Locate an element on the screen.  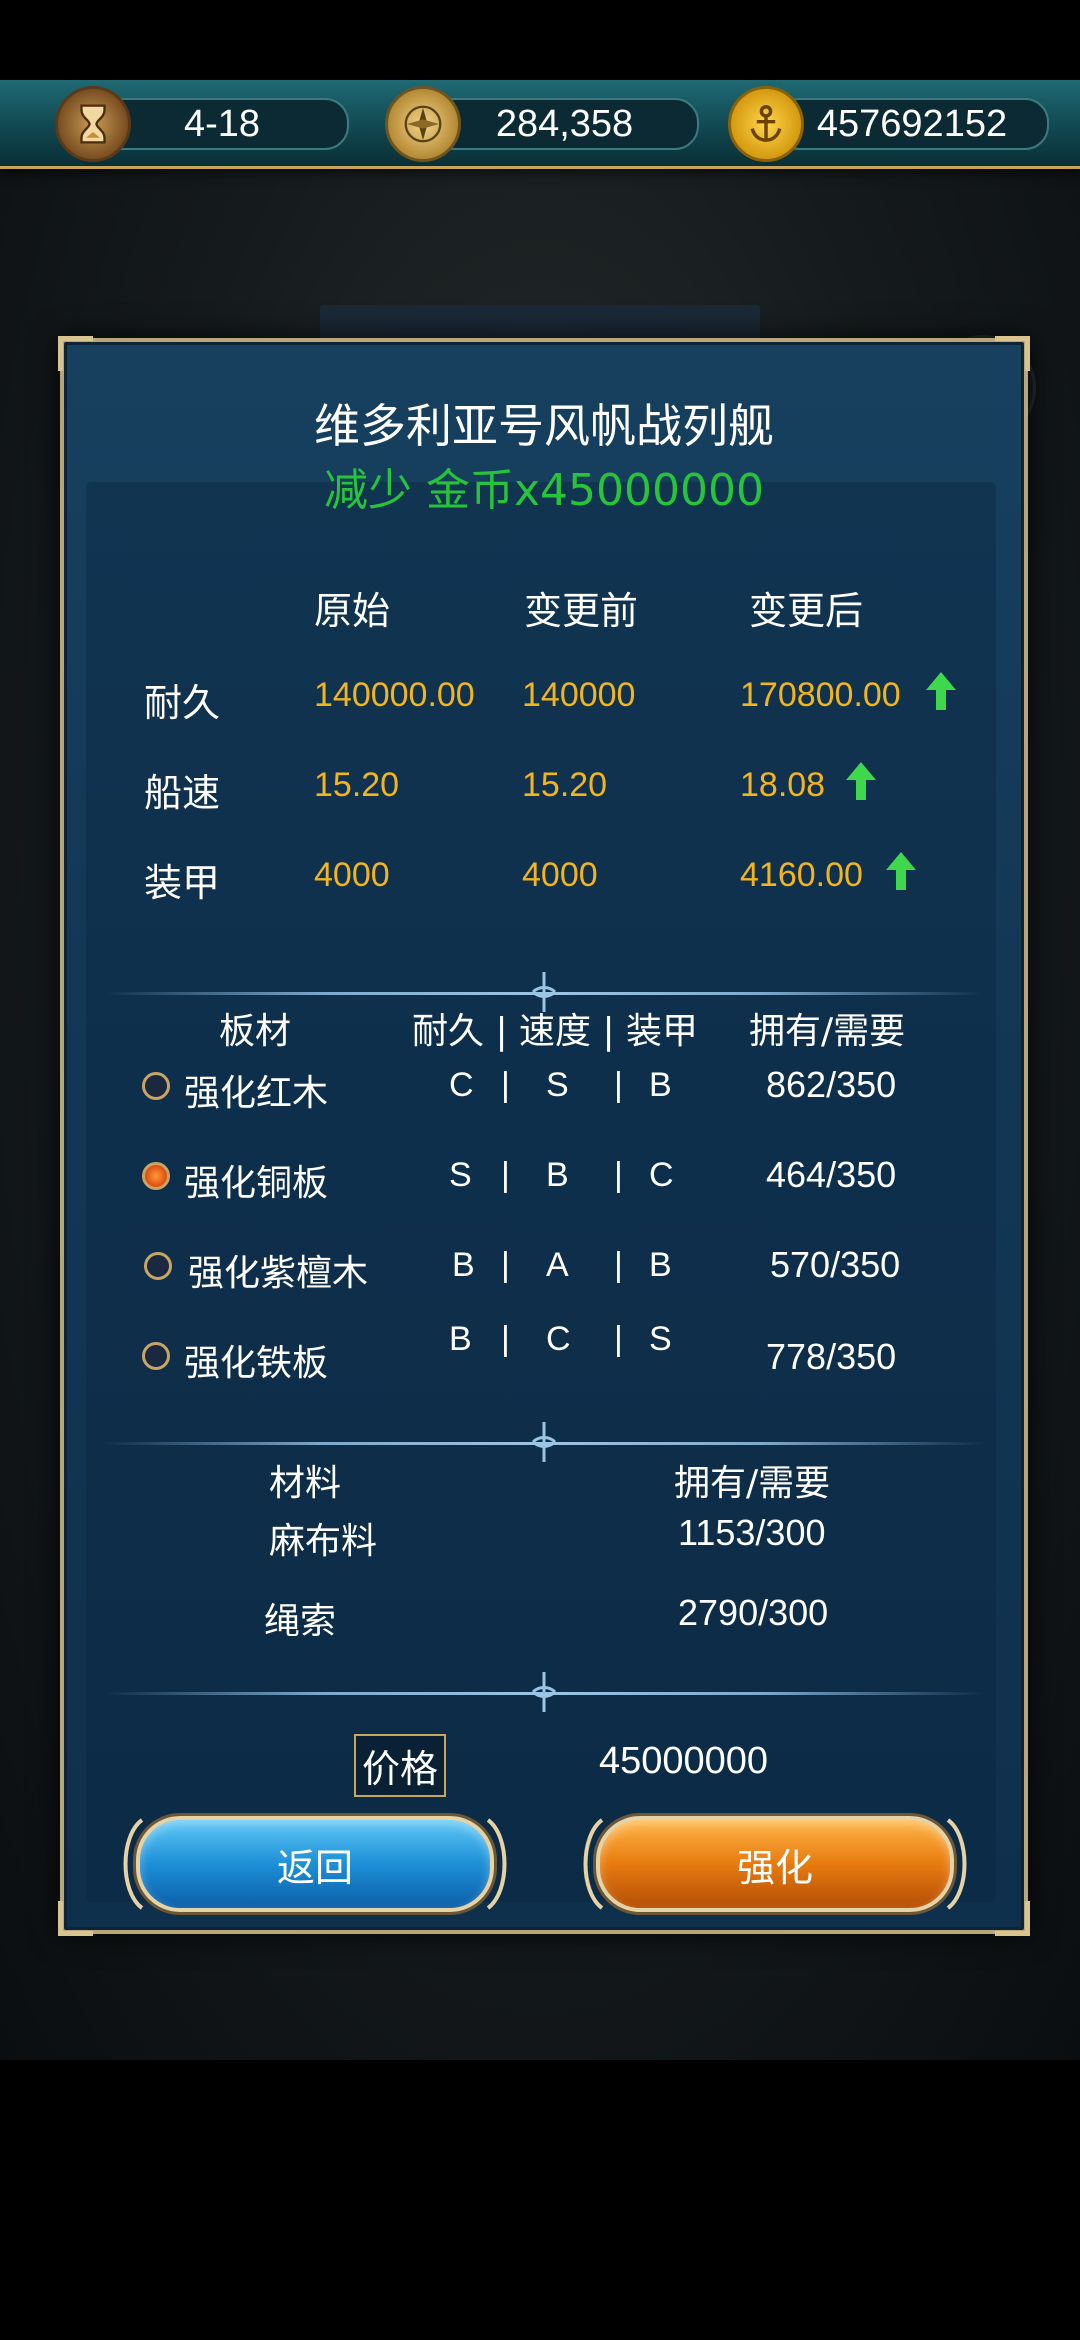
header-after: 变更后 is located at coordinates (806, 611).